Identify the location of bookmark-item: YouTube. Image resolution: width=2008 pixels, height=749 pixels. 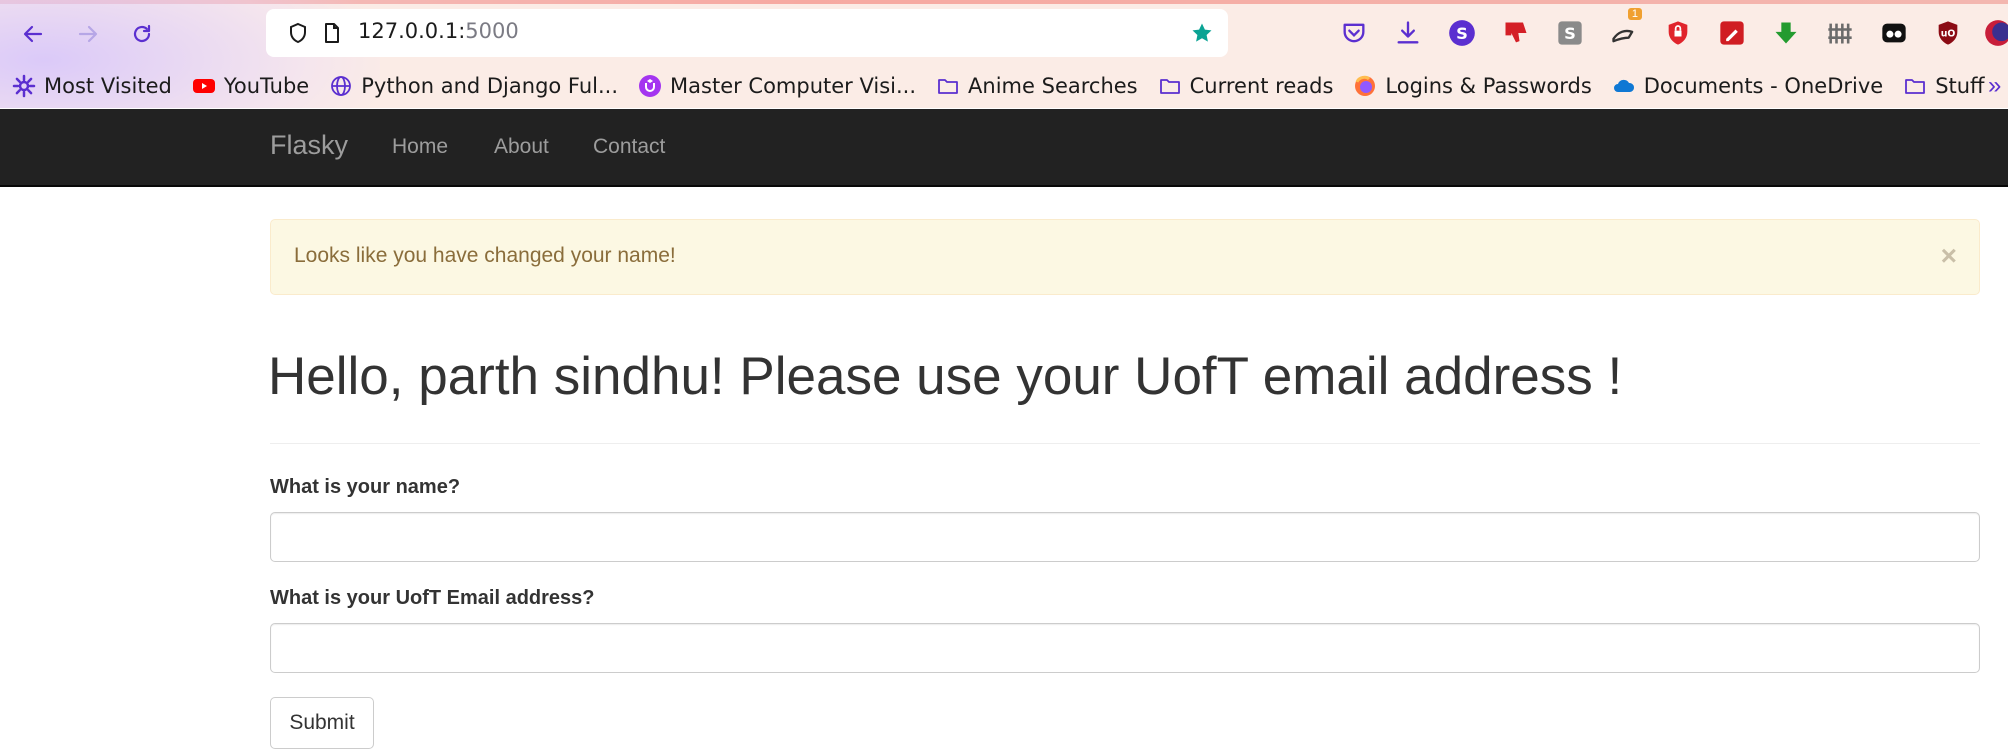
(250, 86).